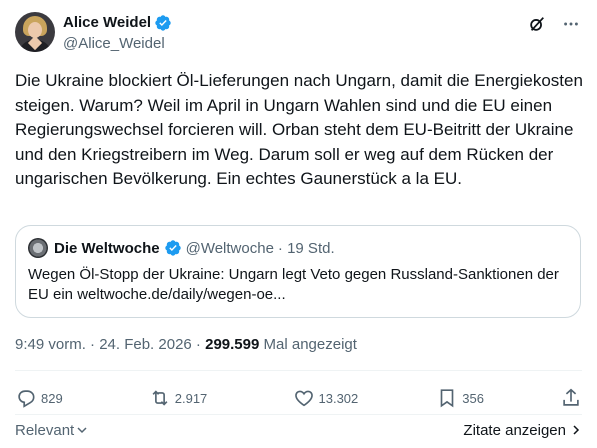  I want to click on tweet-header: Alice Weidel @Alice_Weidel, so click(300, 34).